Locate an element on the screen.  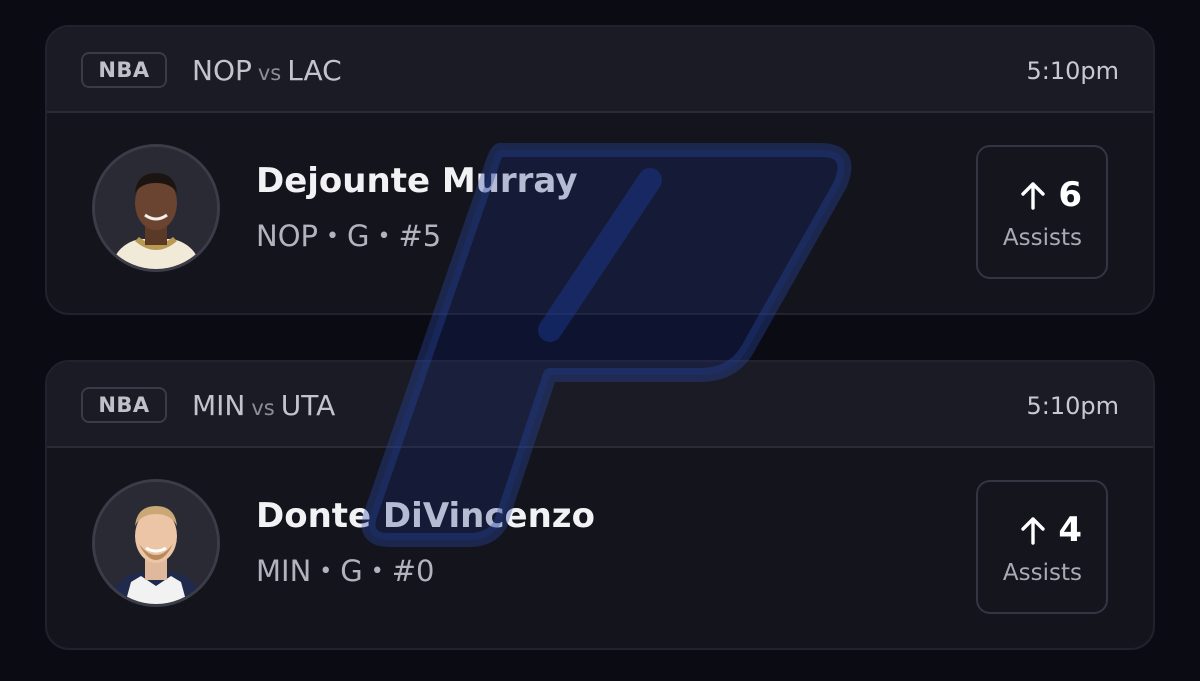
matchup: MIN vs UTA is located at coordinates (263, 407).